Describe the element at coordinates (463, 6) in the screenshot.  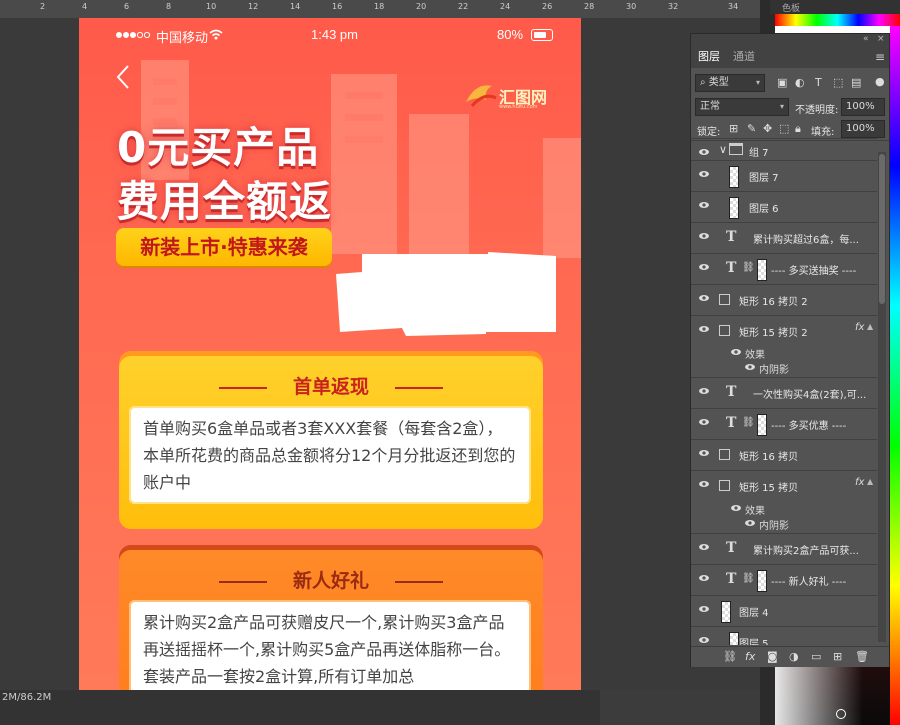
I see `ruler-tick: 22` at that location.